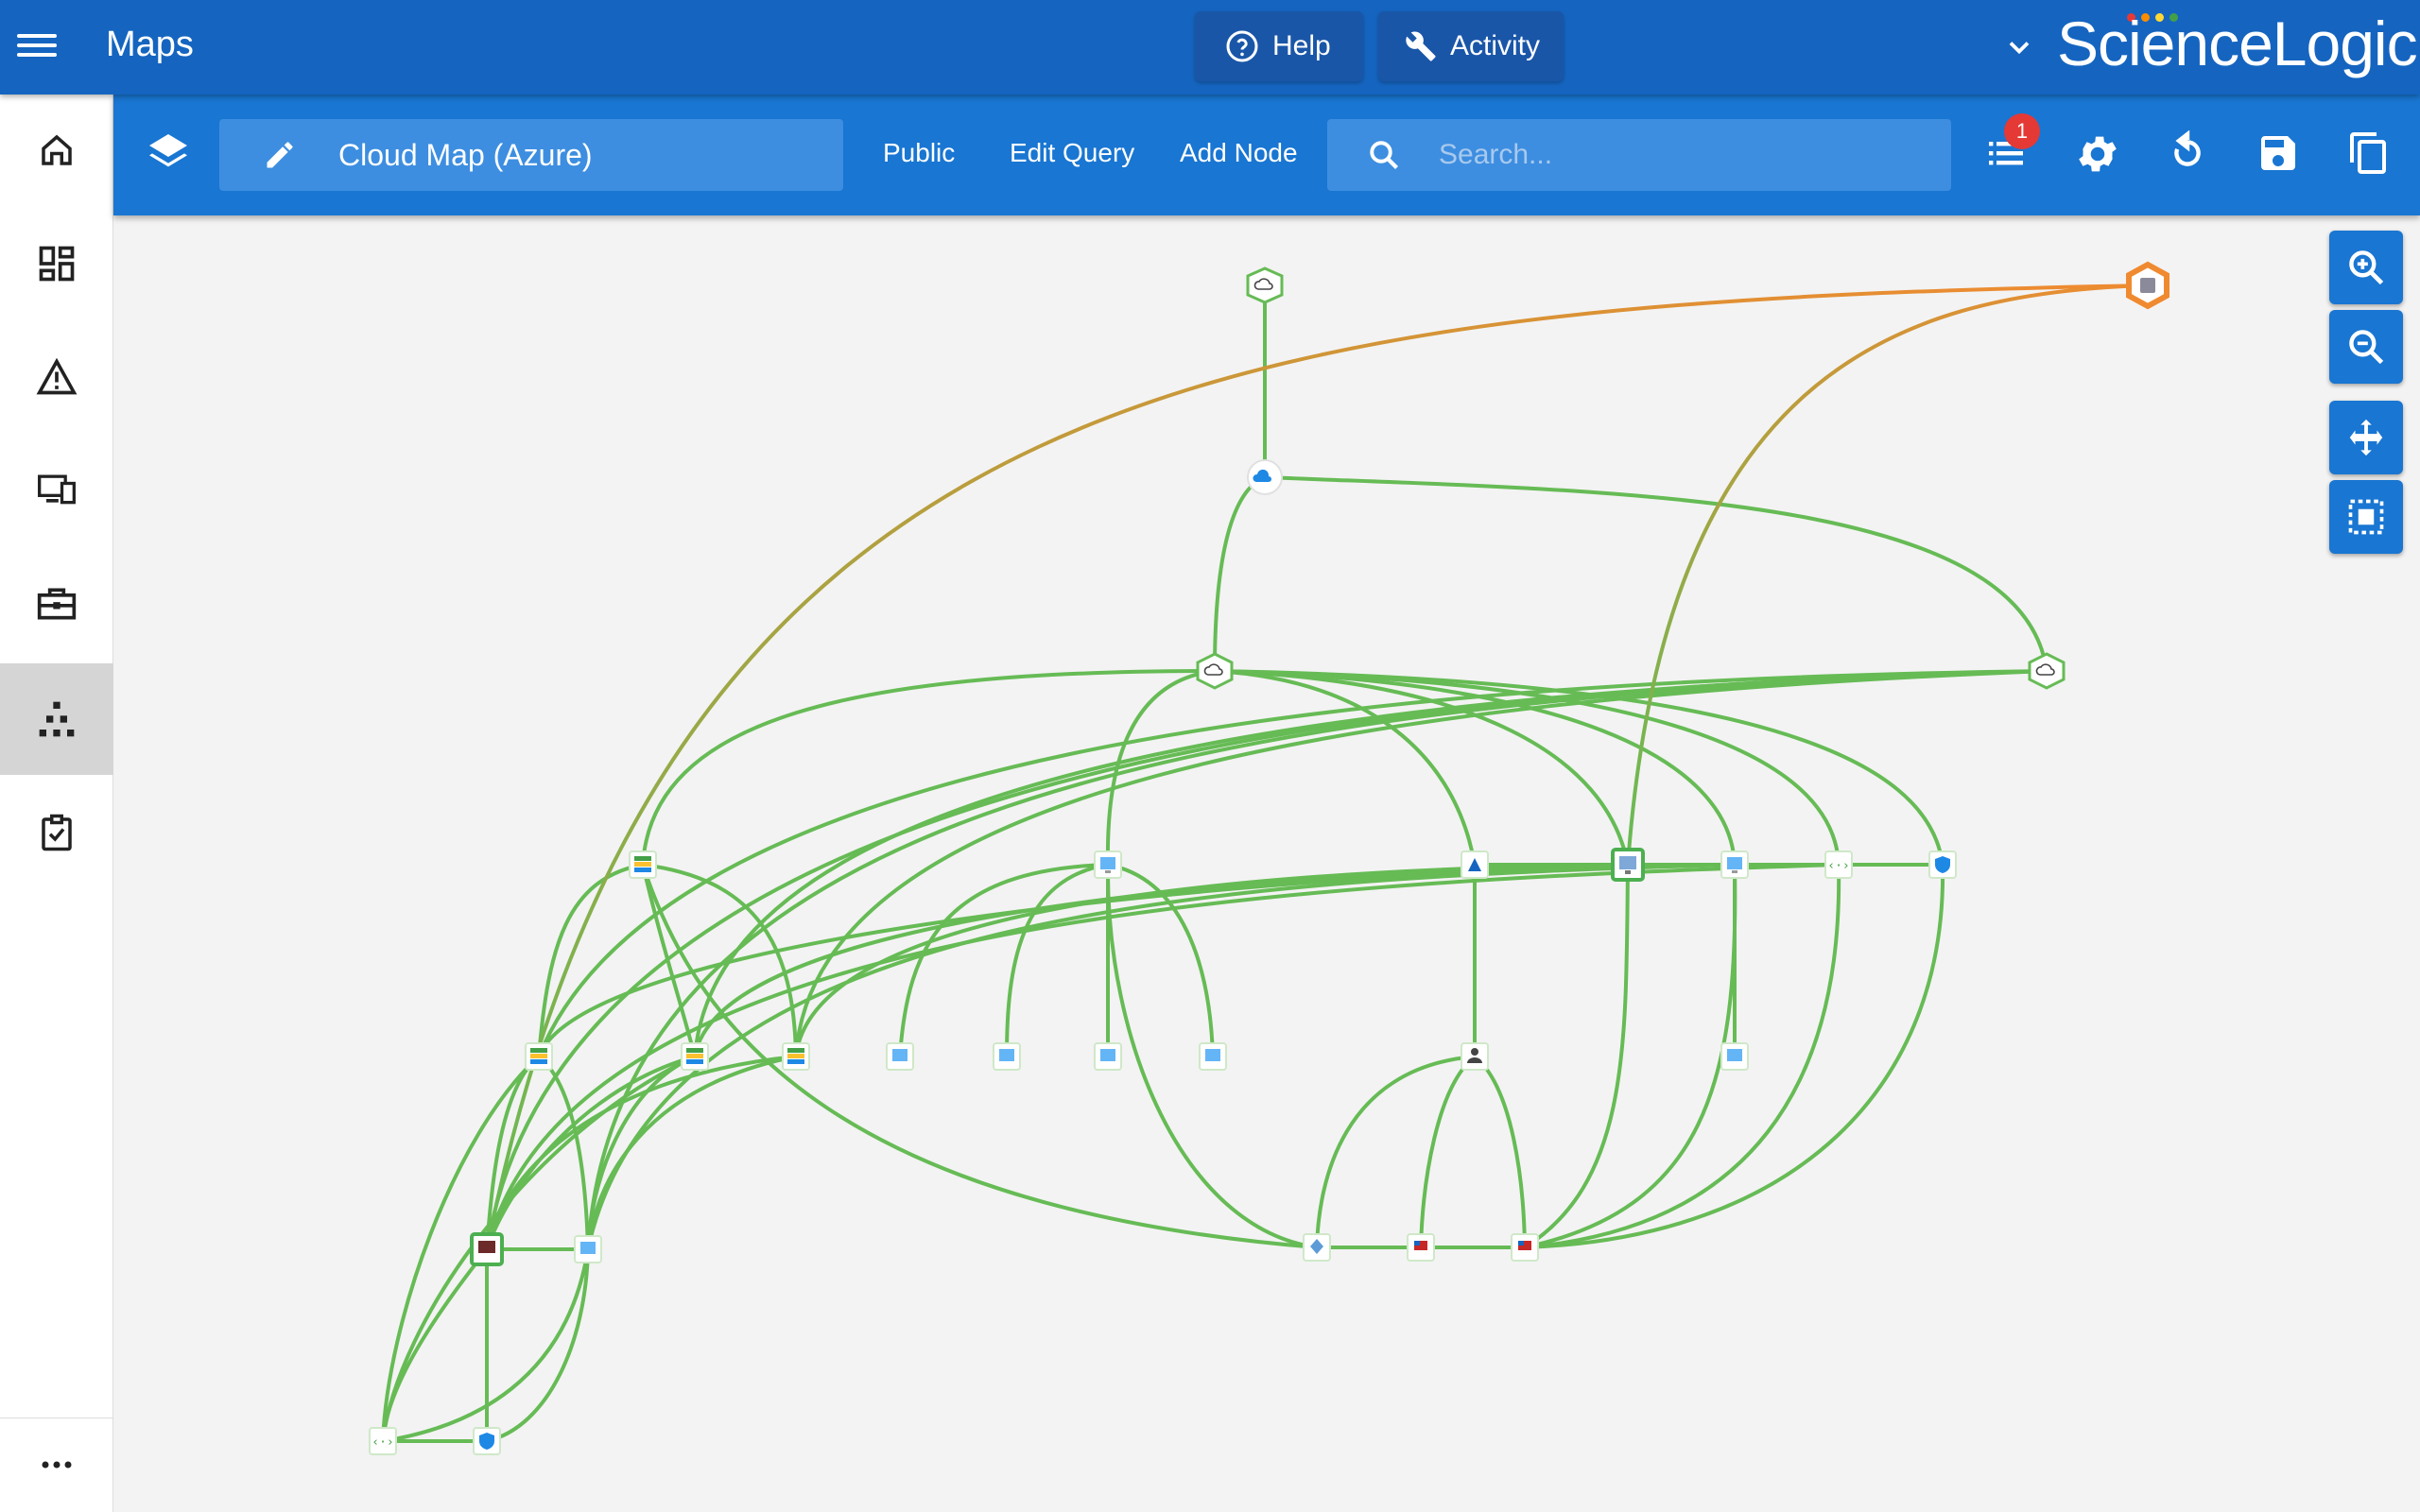  I want to click on fit-to-screen-button, so click(2366, 517).